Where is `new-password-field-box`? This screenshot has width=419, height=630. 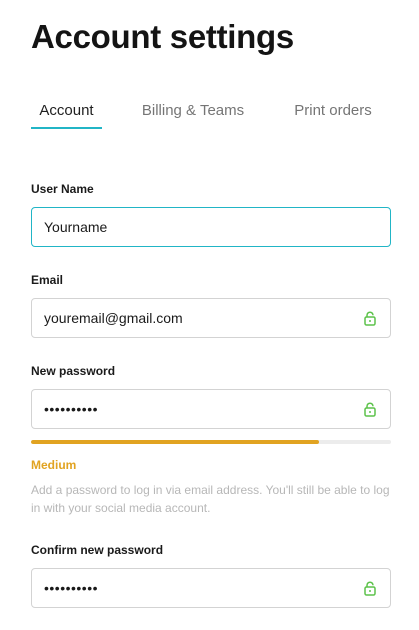
new-password-field-box is located at coordinates (211, 409).